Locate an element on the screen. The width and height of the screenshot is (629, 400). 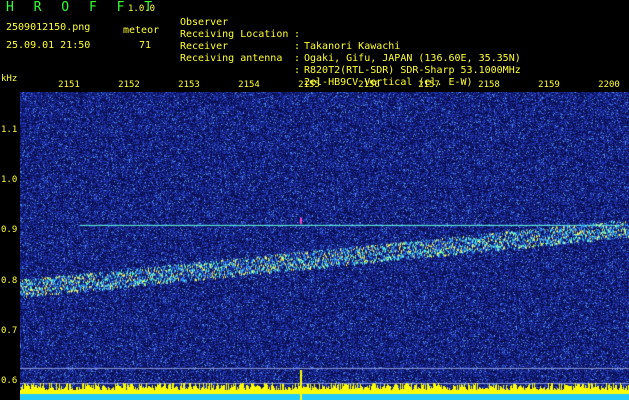
info-key: Receiving antenna is located at coordinates (231, 58).